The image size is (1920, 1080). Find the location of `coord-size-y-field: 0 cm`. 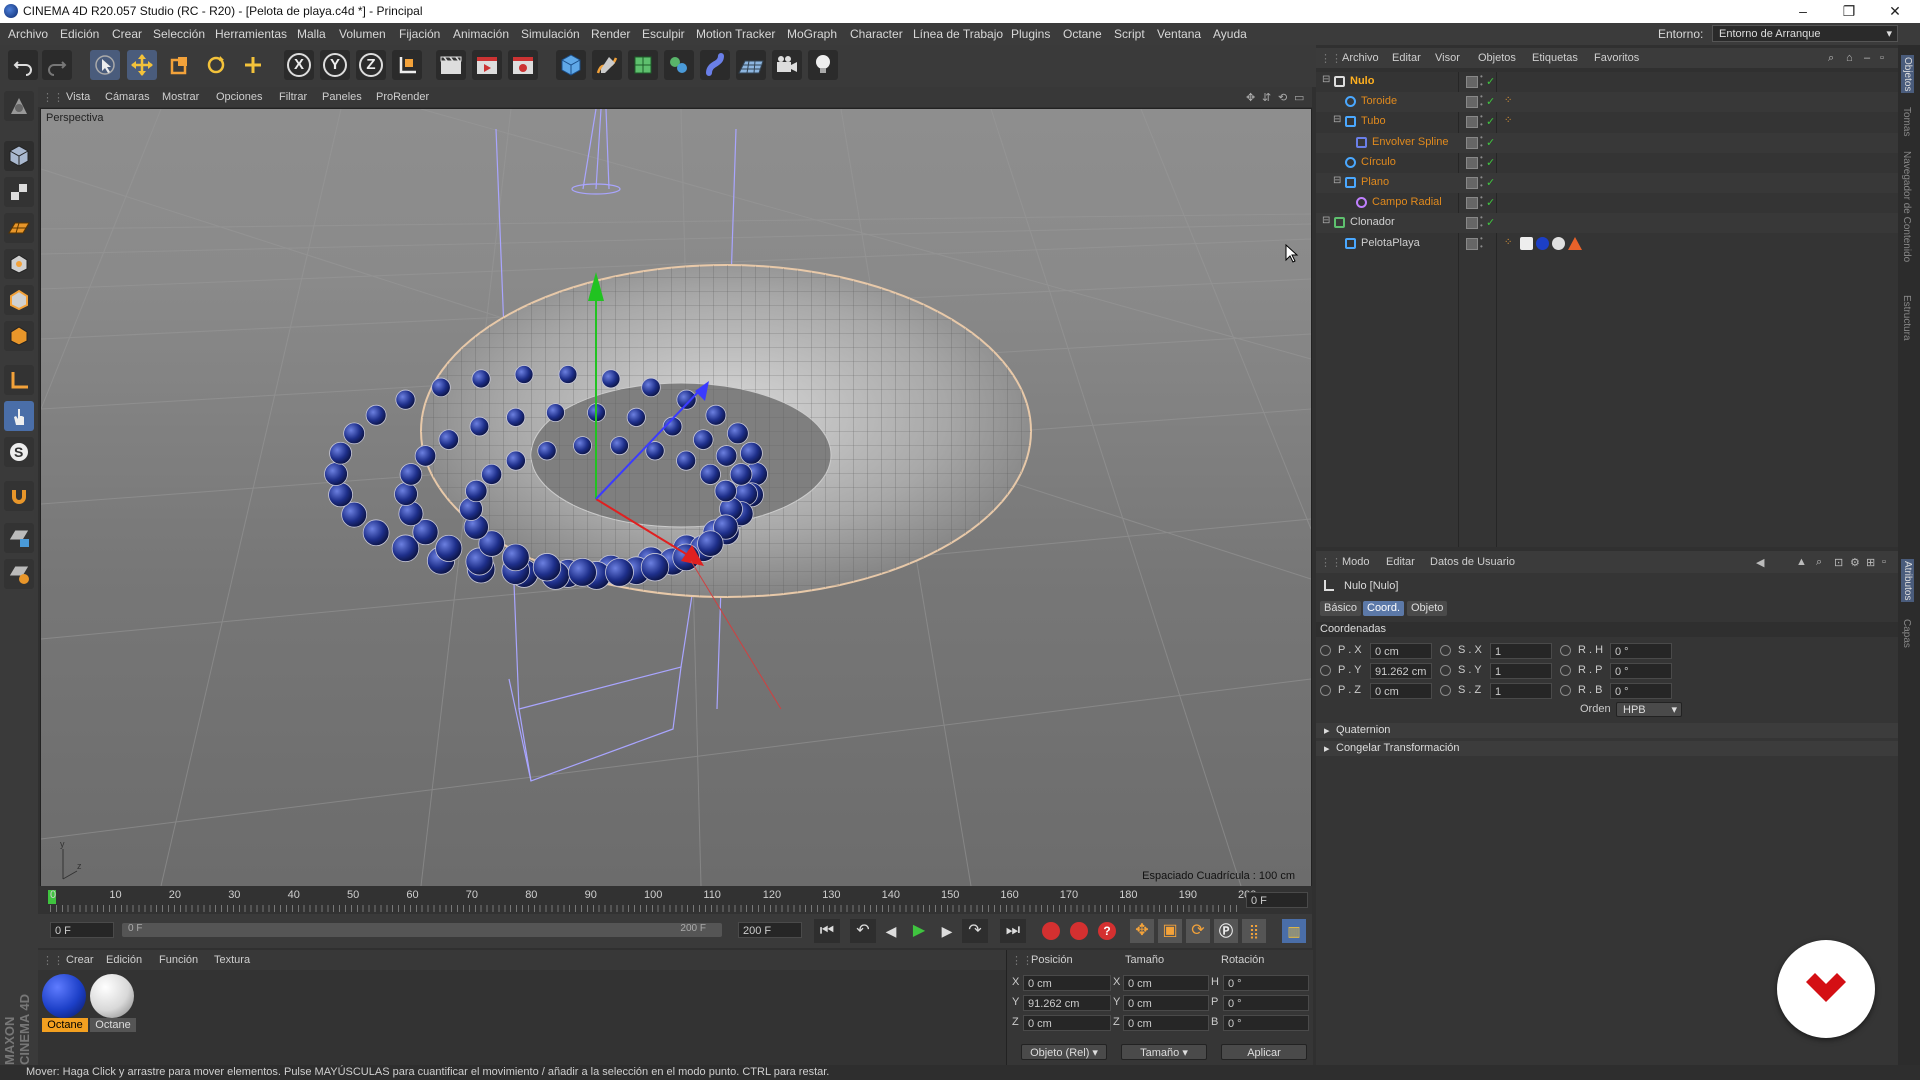

coord-size-y-field: 0 cm is located at coordinates (1166, 1003).